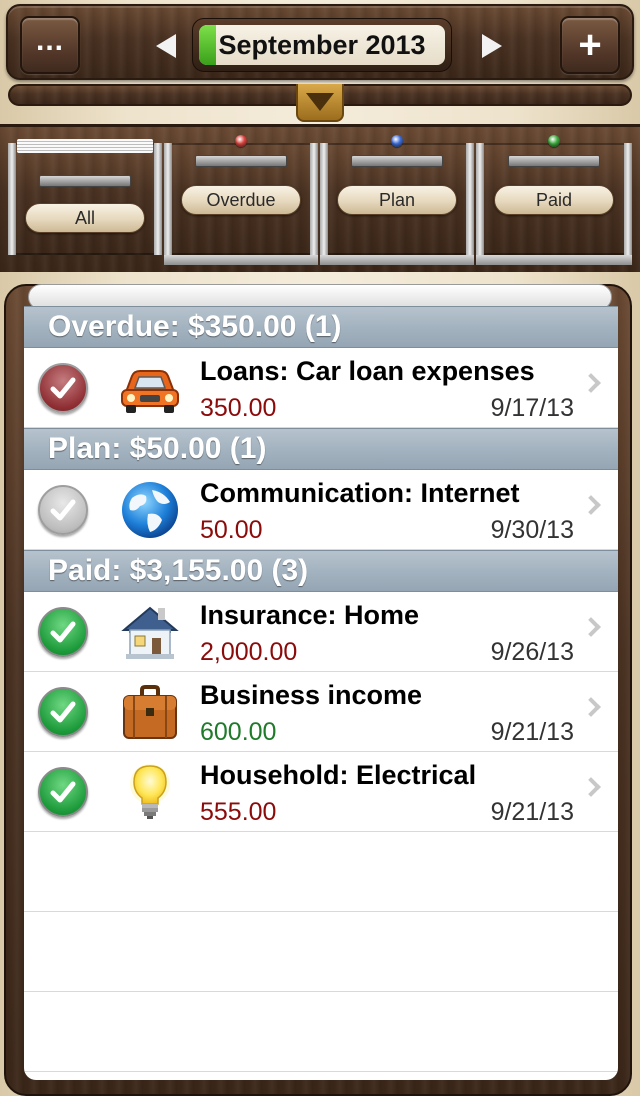 This screenshot has height=1096, width=640. What do you see at coordinates (310, 615) in the screenshot?
I see `transaction-title: Insurance: Home` at bounding box center [310, 615].